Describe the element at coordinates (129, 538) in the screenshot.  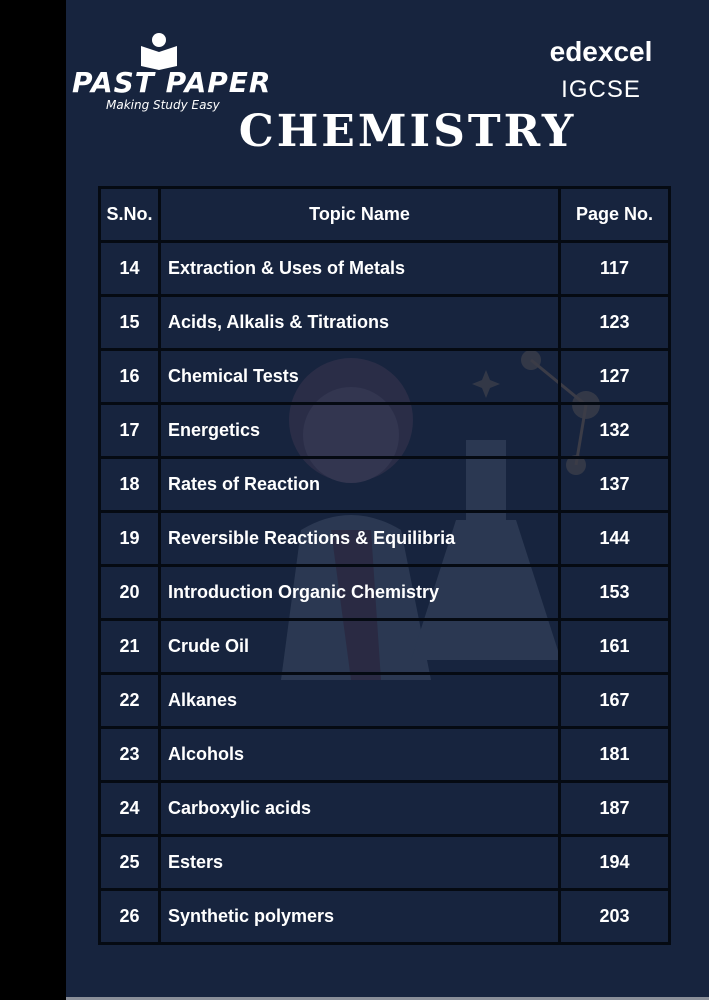
I see `row-sno: 19` at that location.